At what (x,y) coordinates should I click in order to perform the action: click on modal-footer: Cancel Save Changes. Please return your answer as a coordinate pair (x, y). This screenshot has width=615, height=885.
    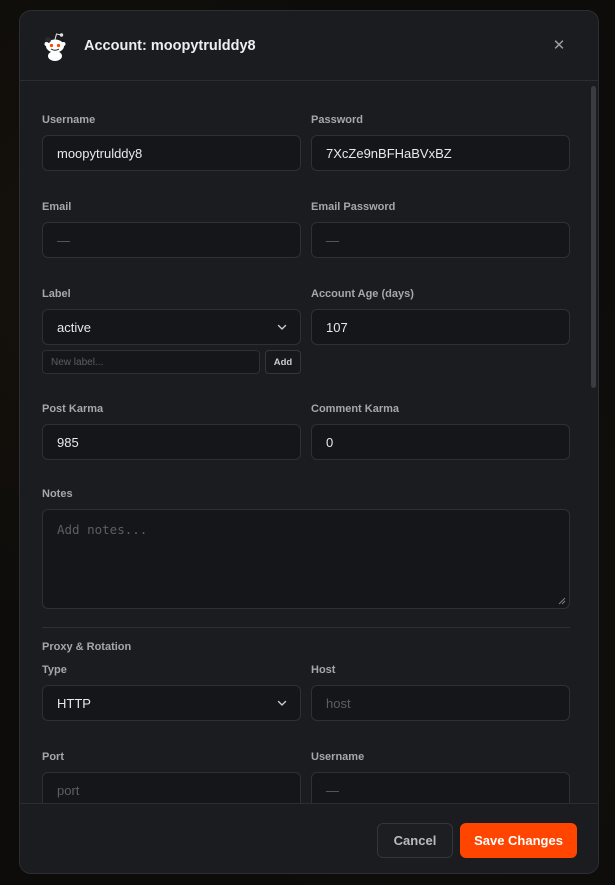
    Looking at the image, I should click on (309, 838).